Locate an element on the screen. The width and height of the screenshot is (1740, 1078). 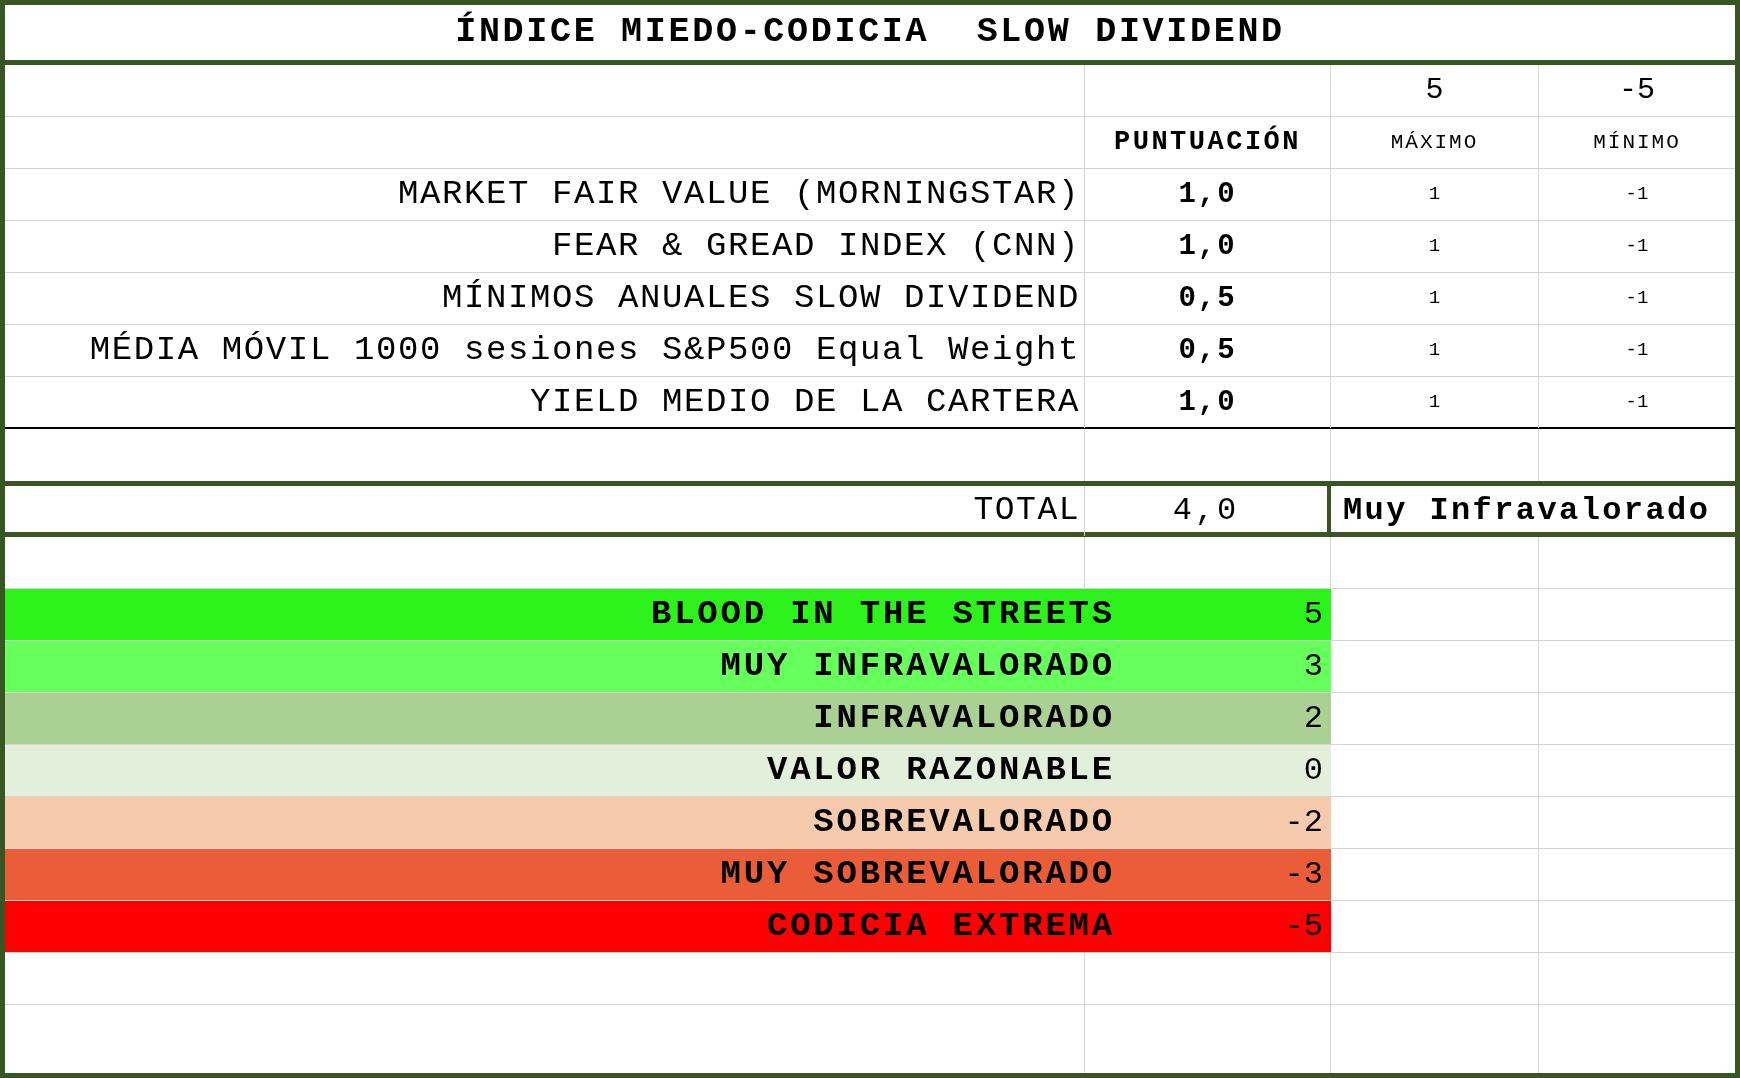
scale-label: MUY SOBREVALORADO is located at coordinates (917, 874).